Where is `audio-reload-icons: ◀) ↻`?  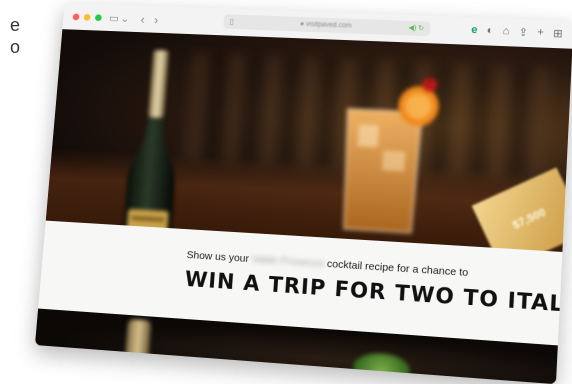
audio-reload-icons: ◀) ↻ is located at coordinates (416, 28).